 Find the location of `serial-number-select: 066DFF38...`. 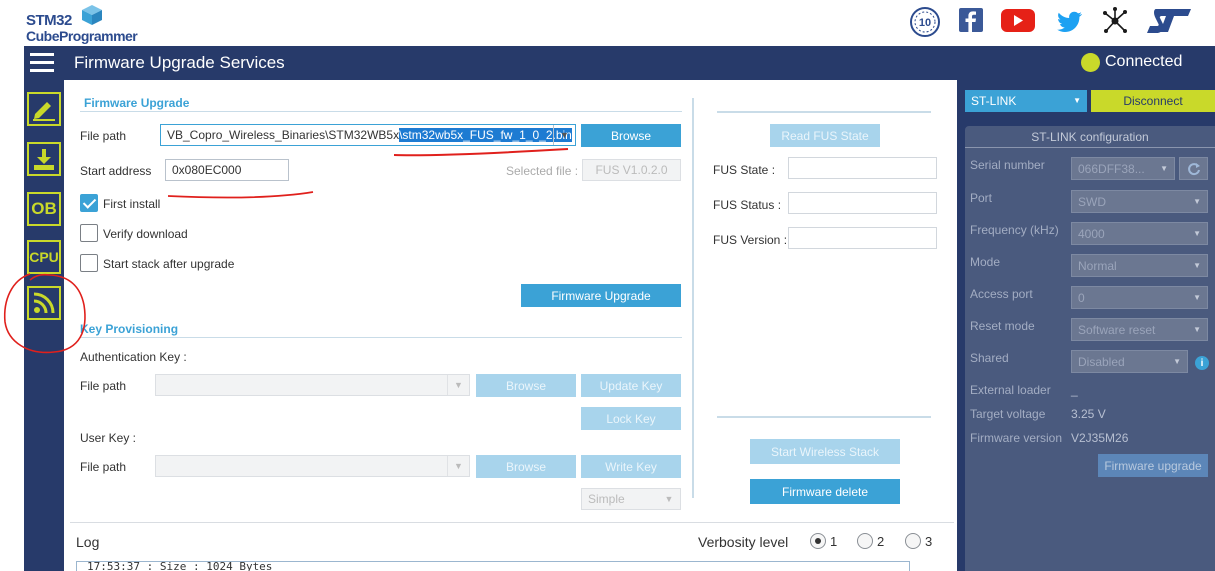

serial-number-select: 066DFF38... is located at coordinates (1123, 168).